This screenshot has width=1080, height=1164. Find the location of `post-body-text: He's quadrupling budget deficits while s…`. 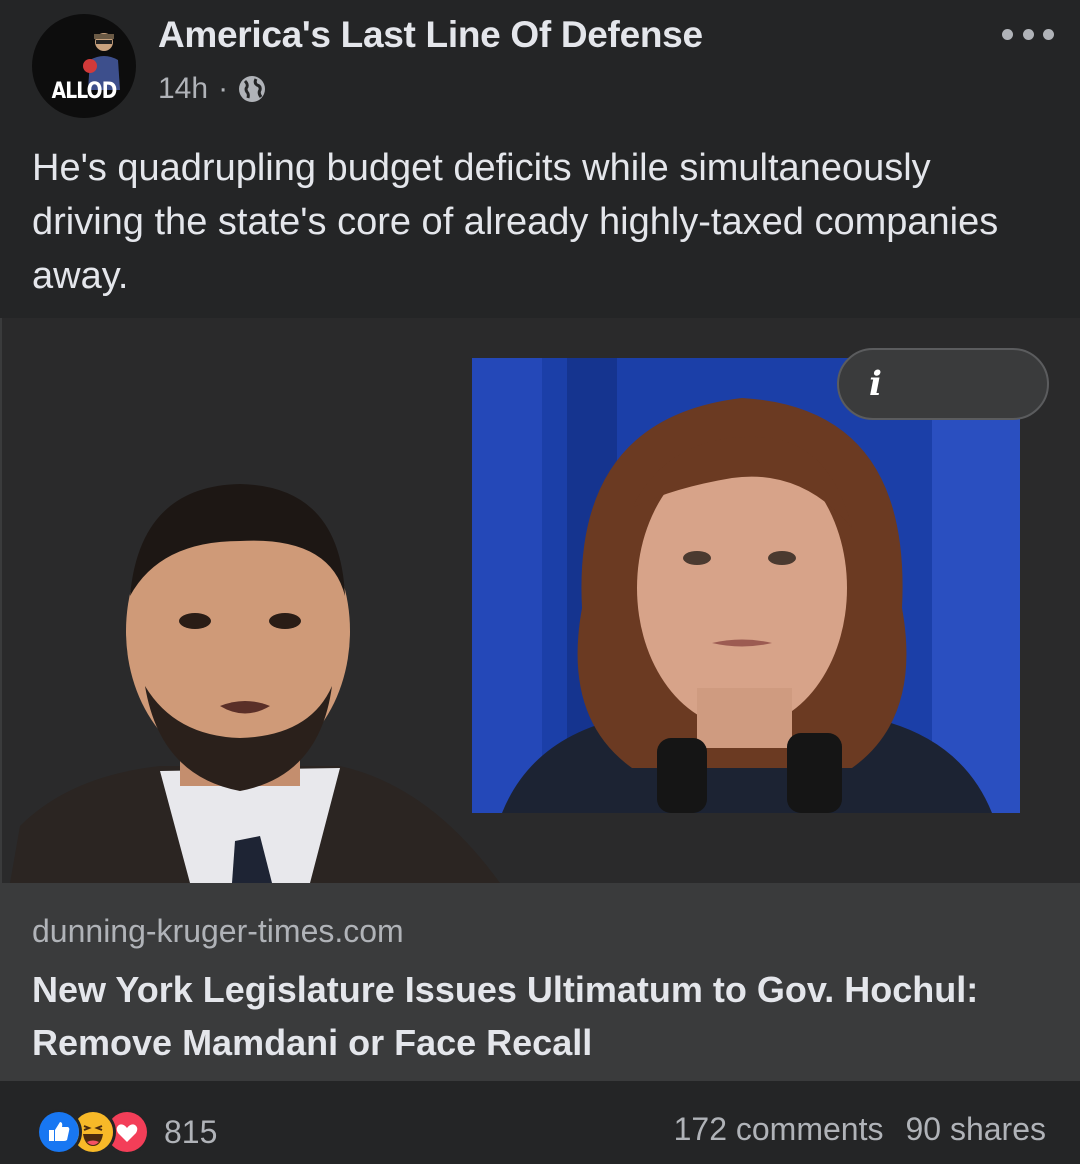

post-body-text: He's quadrupling budget deficits while s… is located at coordinates (515, 222).